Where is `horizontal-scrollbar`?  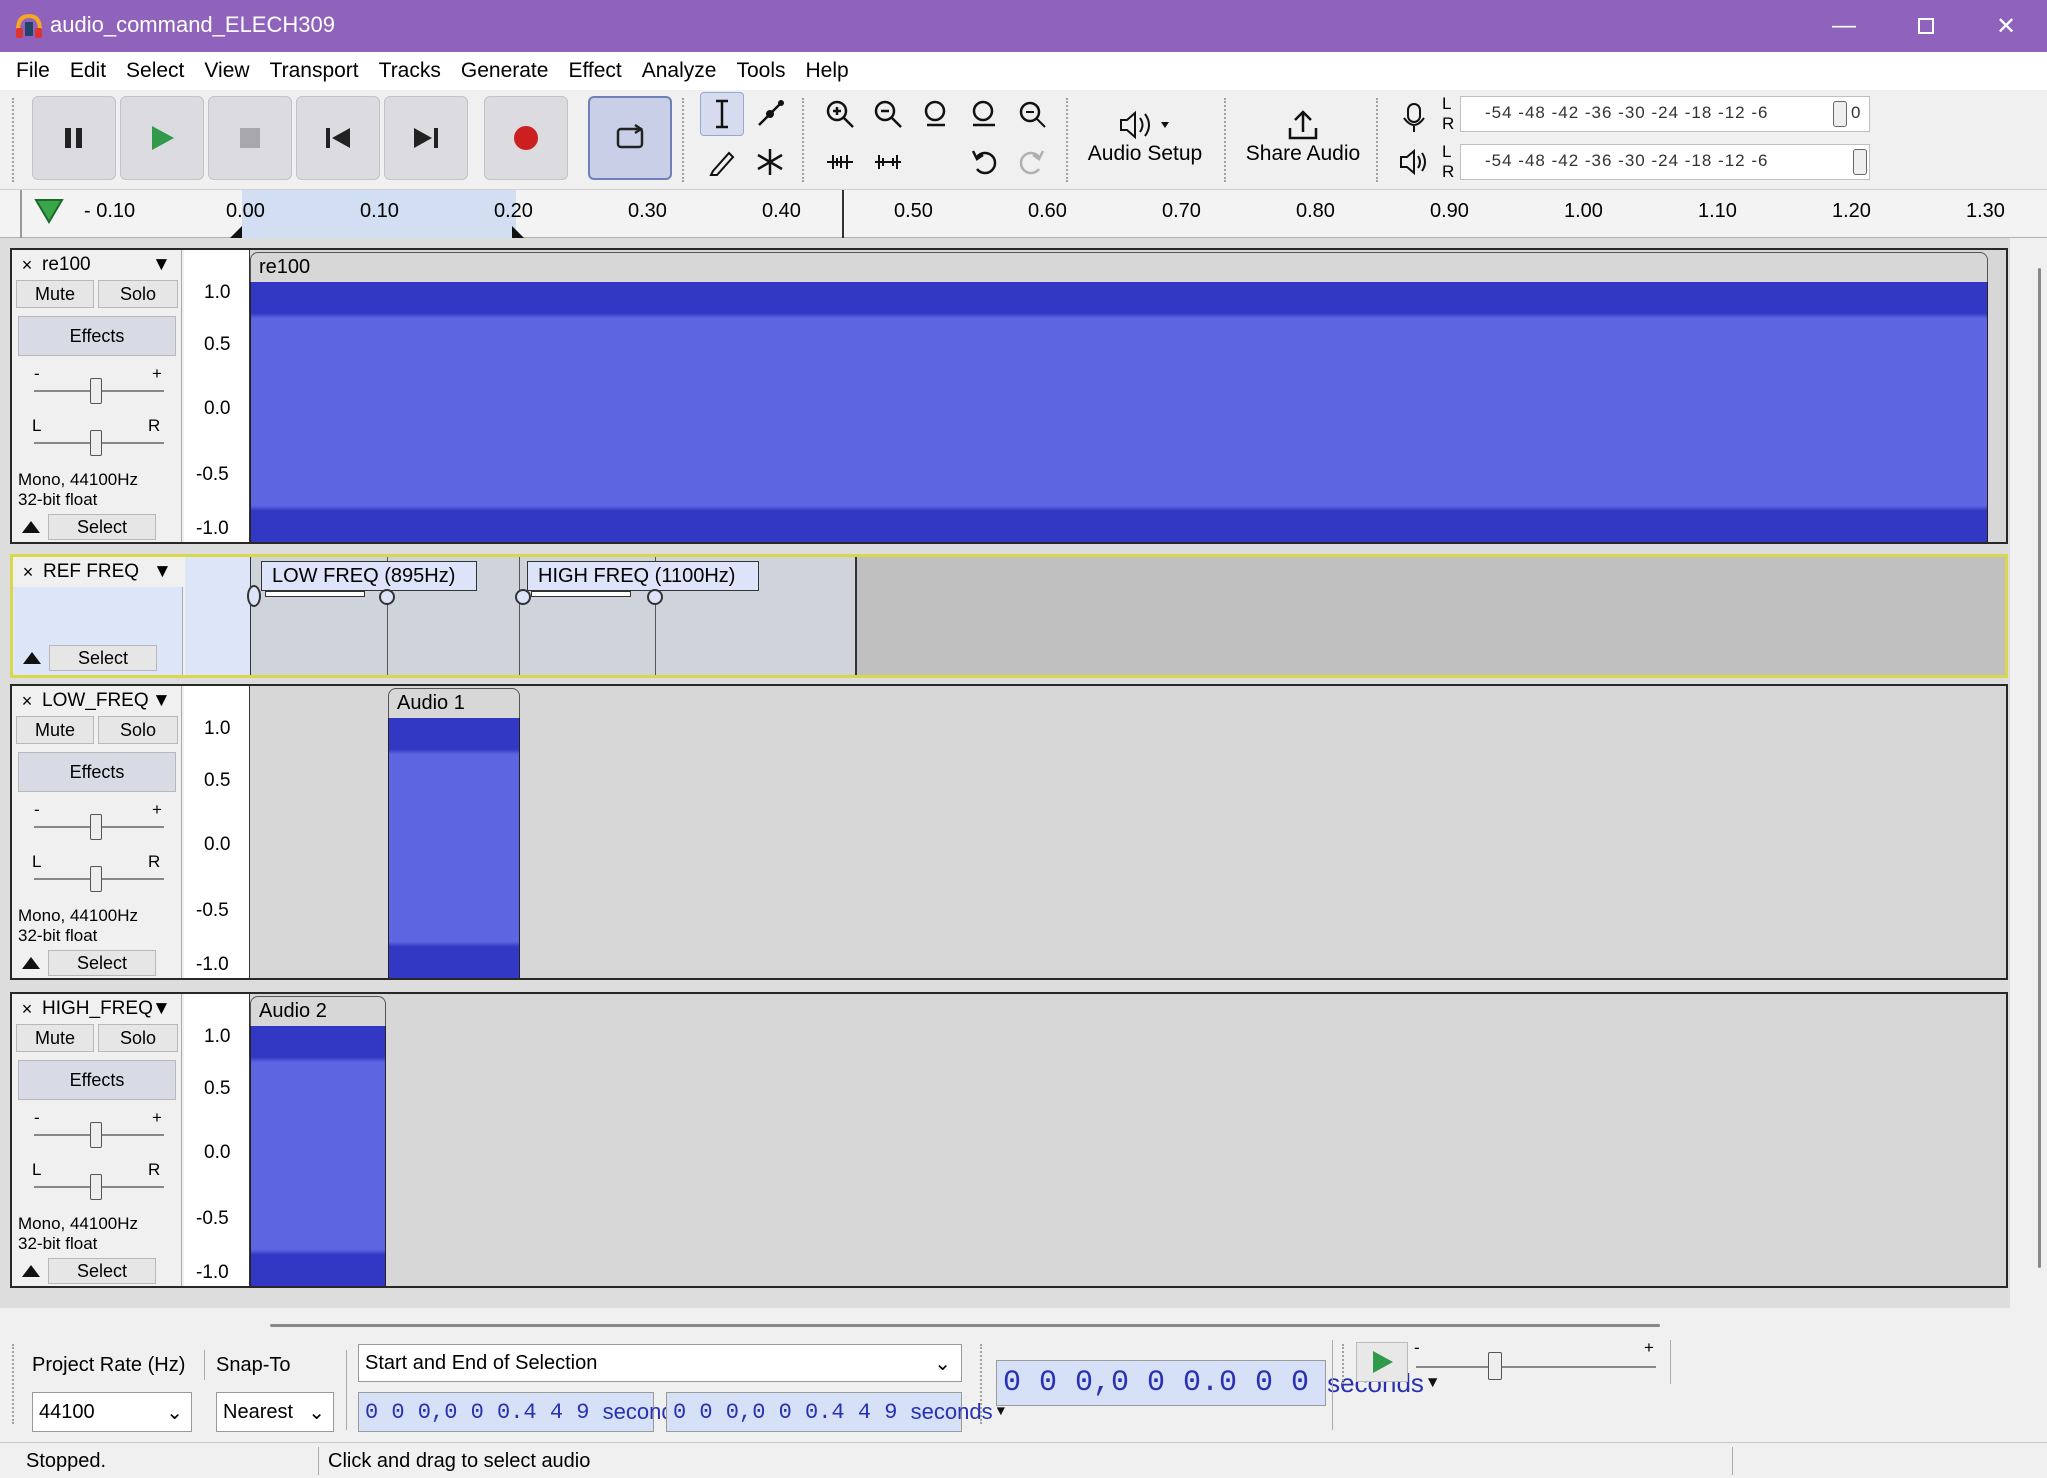 horizontal-scrollbar is located at coordinates (1023, 1319).